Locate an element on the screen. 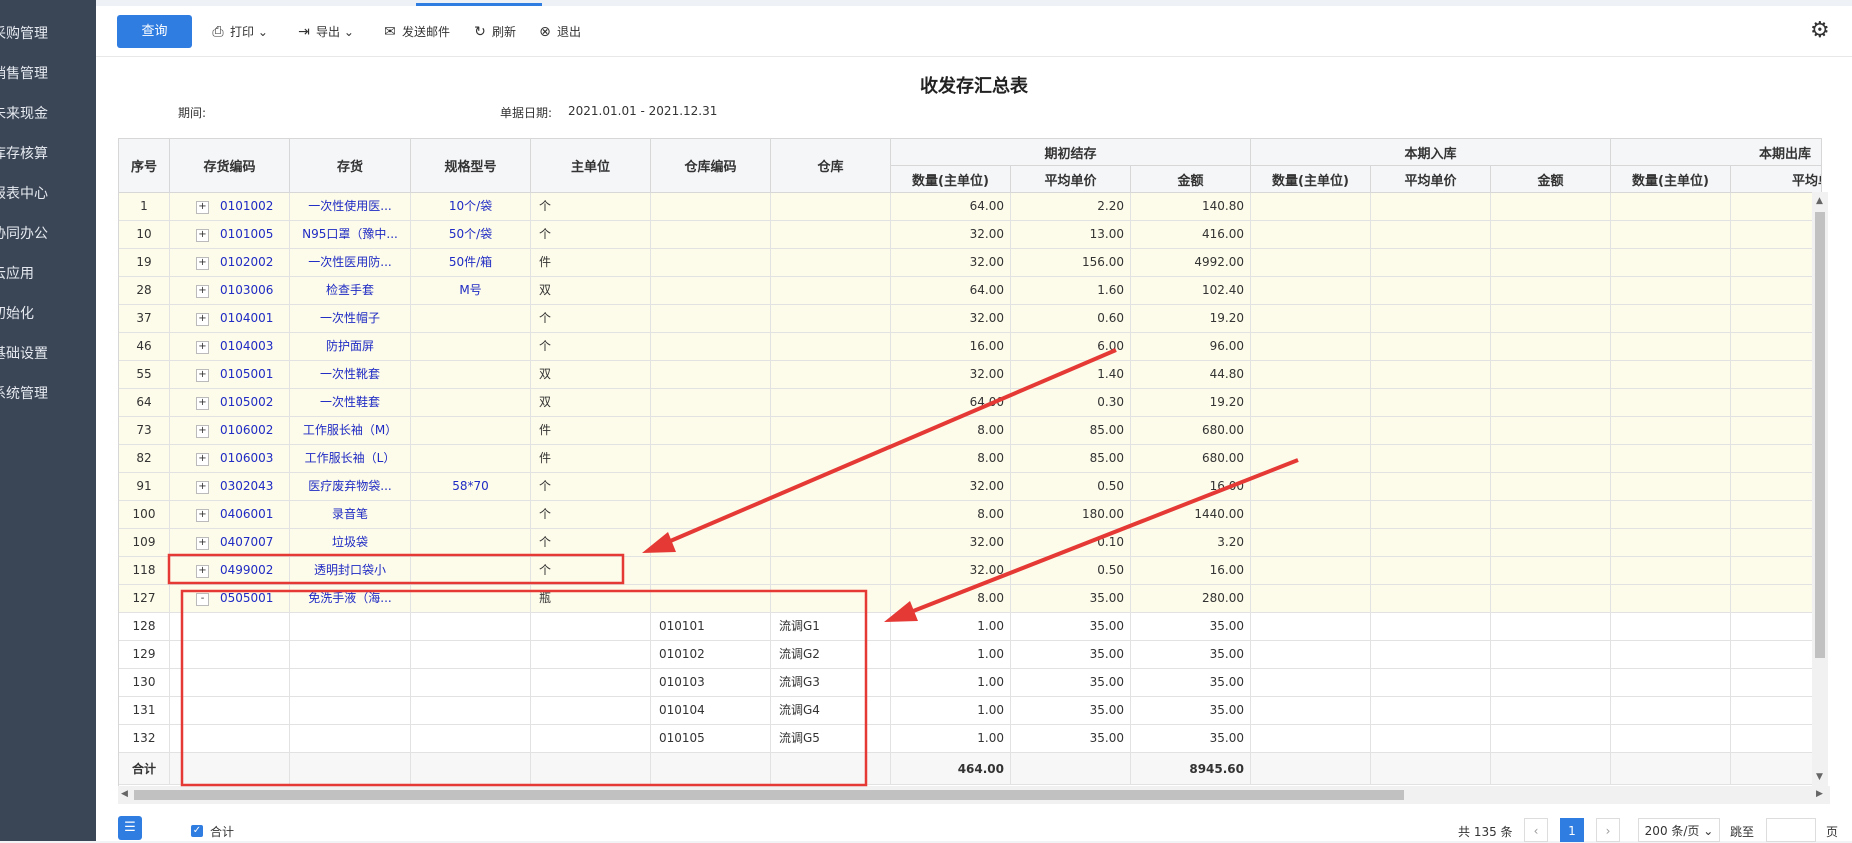 Image resolution: width=1852 pixels, height=843 pixels. cell-item: 录音笔 is located at coordinates (350, 515).